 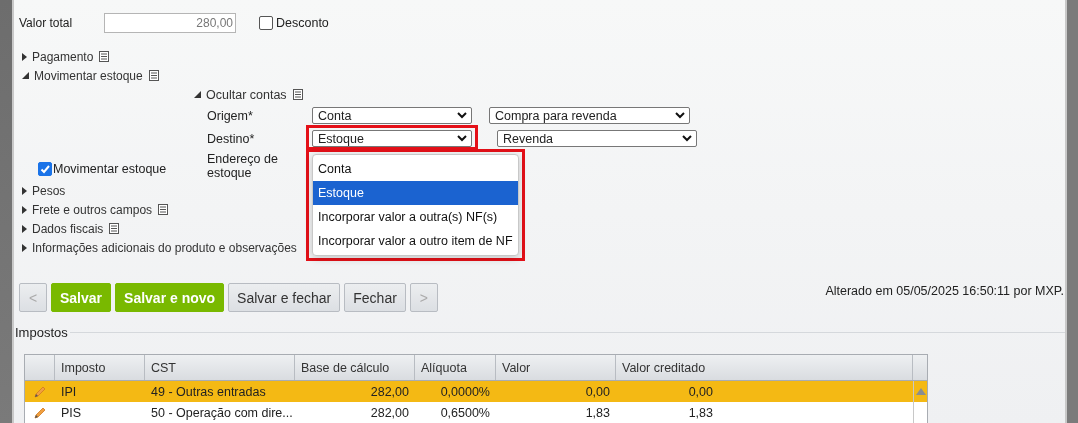 What do you see at coordinates (88, 75) in the screenshot?
I see `section-header: Movimentar estoque` at bounding box center [88, 75].